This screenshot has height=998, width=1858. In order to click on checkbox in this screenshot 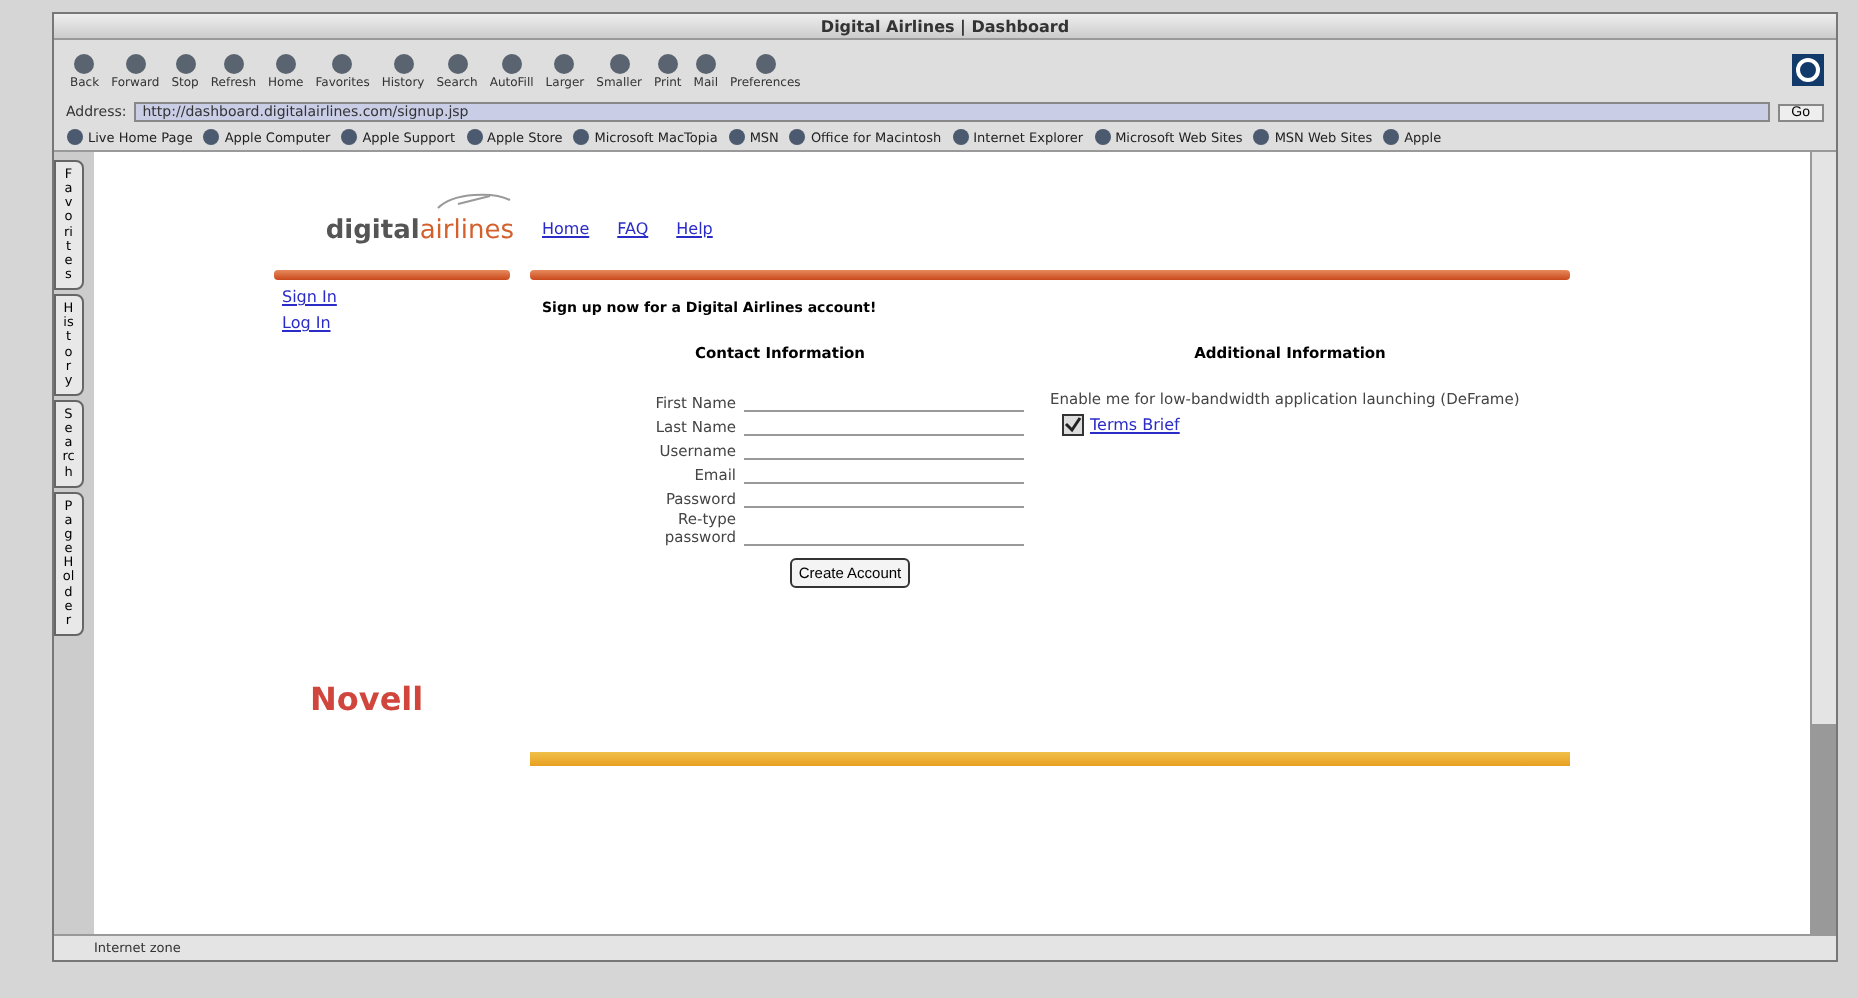, I will do `click(1073, 425)`.